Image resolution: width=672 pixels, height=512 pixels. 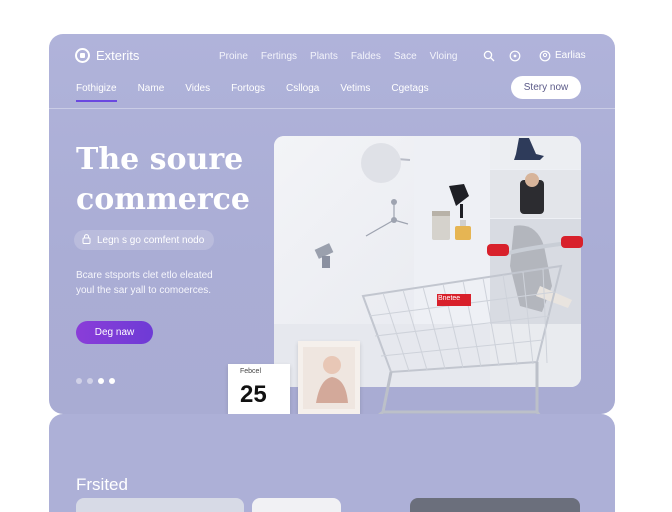 What do you see at coordinates (488, 55) in the screenshot?
I see `search-icon` at bounding box center [488, 55].